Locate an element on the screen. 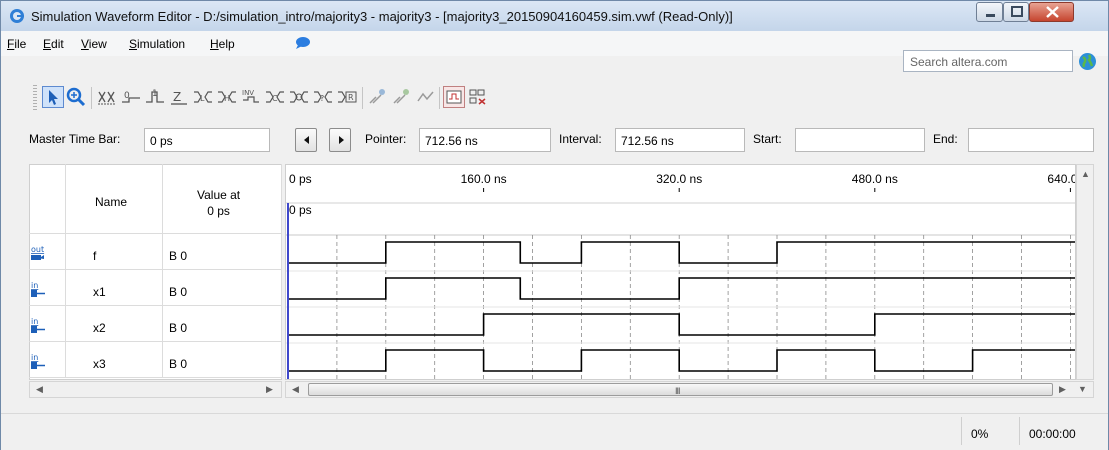 This screenshot has height=450, width=1109. interval-field: 712.56 ns is located at coordinates (680, 140).